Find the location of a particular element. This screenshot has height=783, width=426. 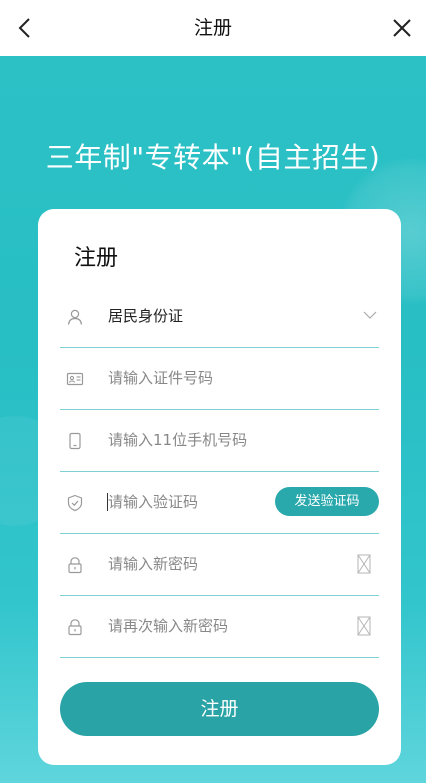

phone-field: 请输入11位手机号码 is located at coordinates (219, 441).